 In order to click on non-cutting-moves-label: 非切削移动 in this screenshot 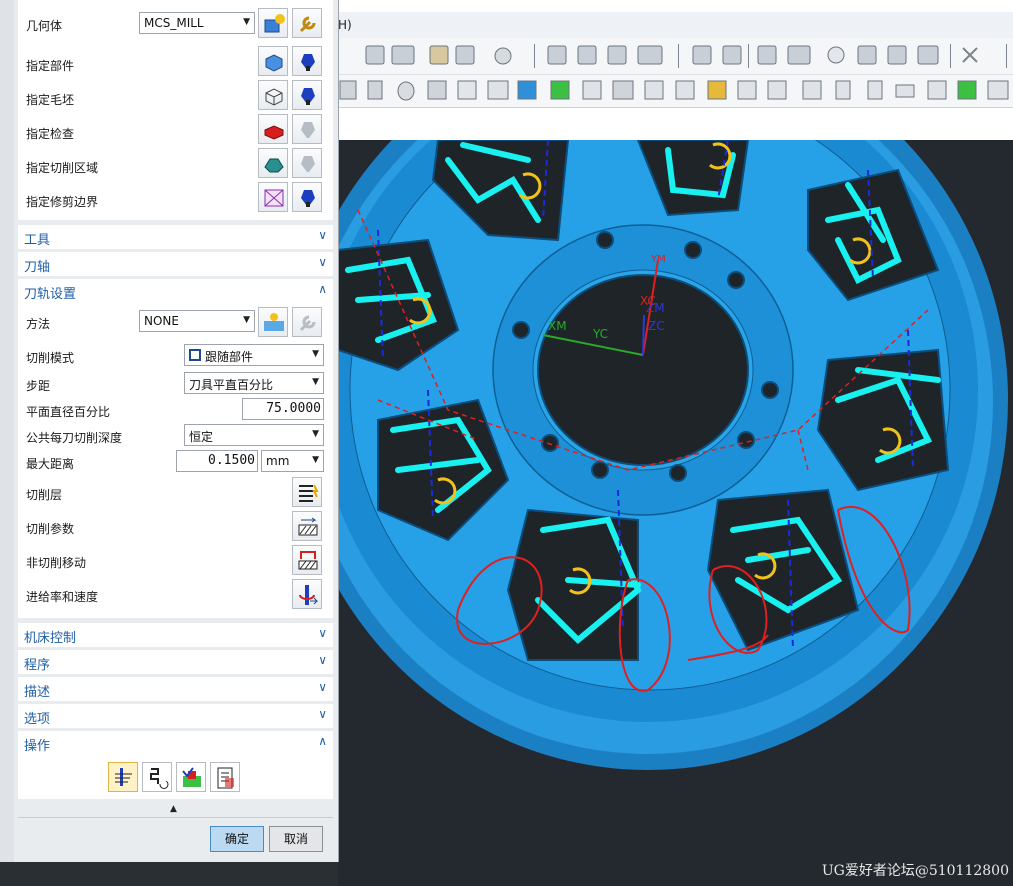, I will do `click(56, 563)`.